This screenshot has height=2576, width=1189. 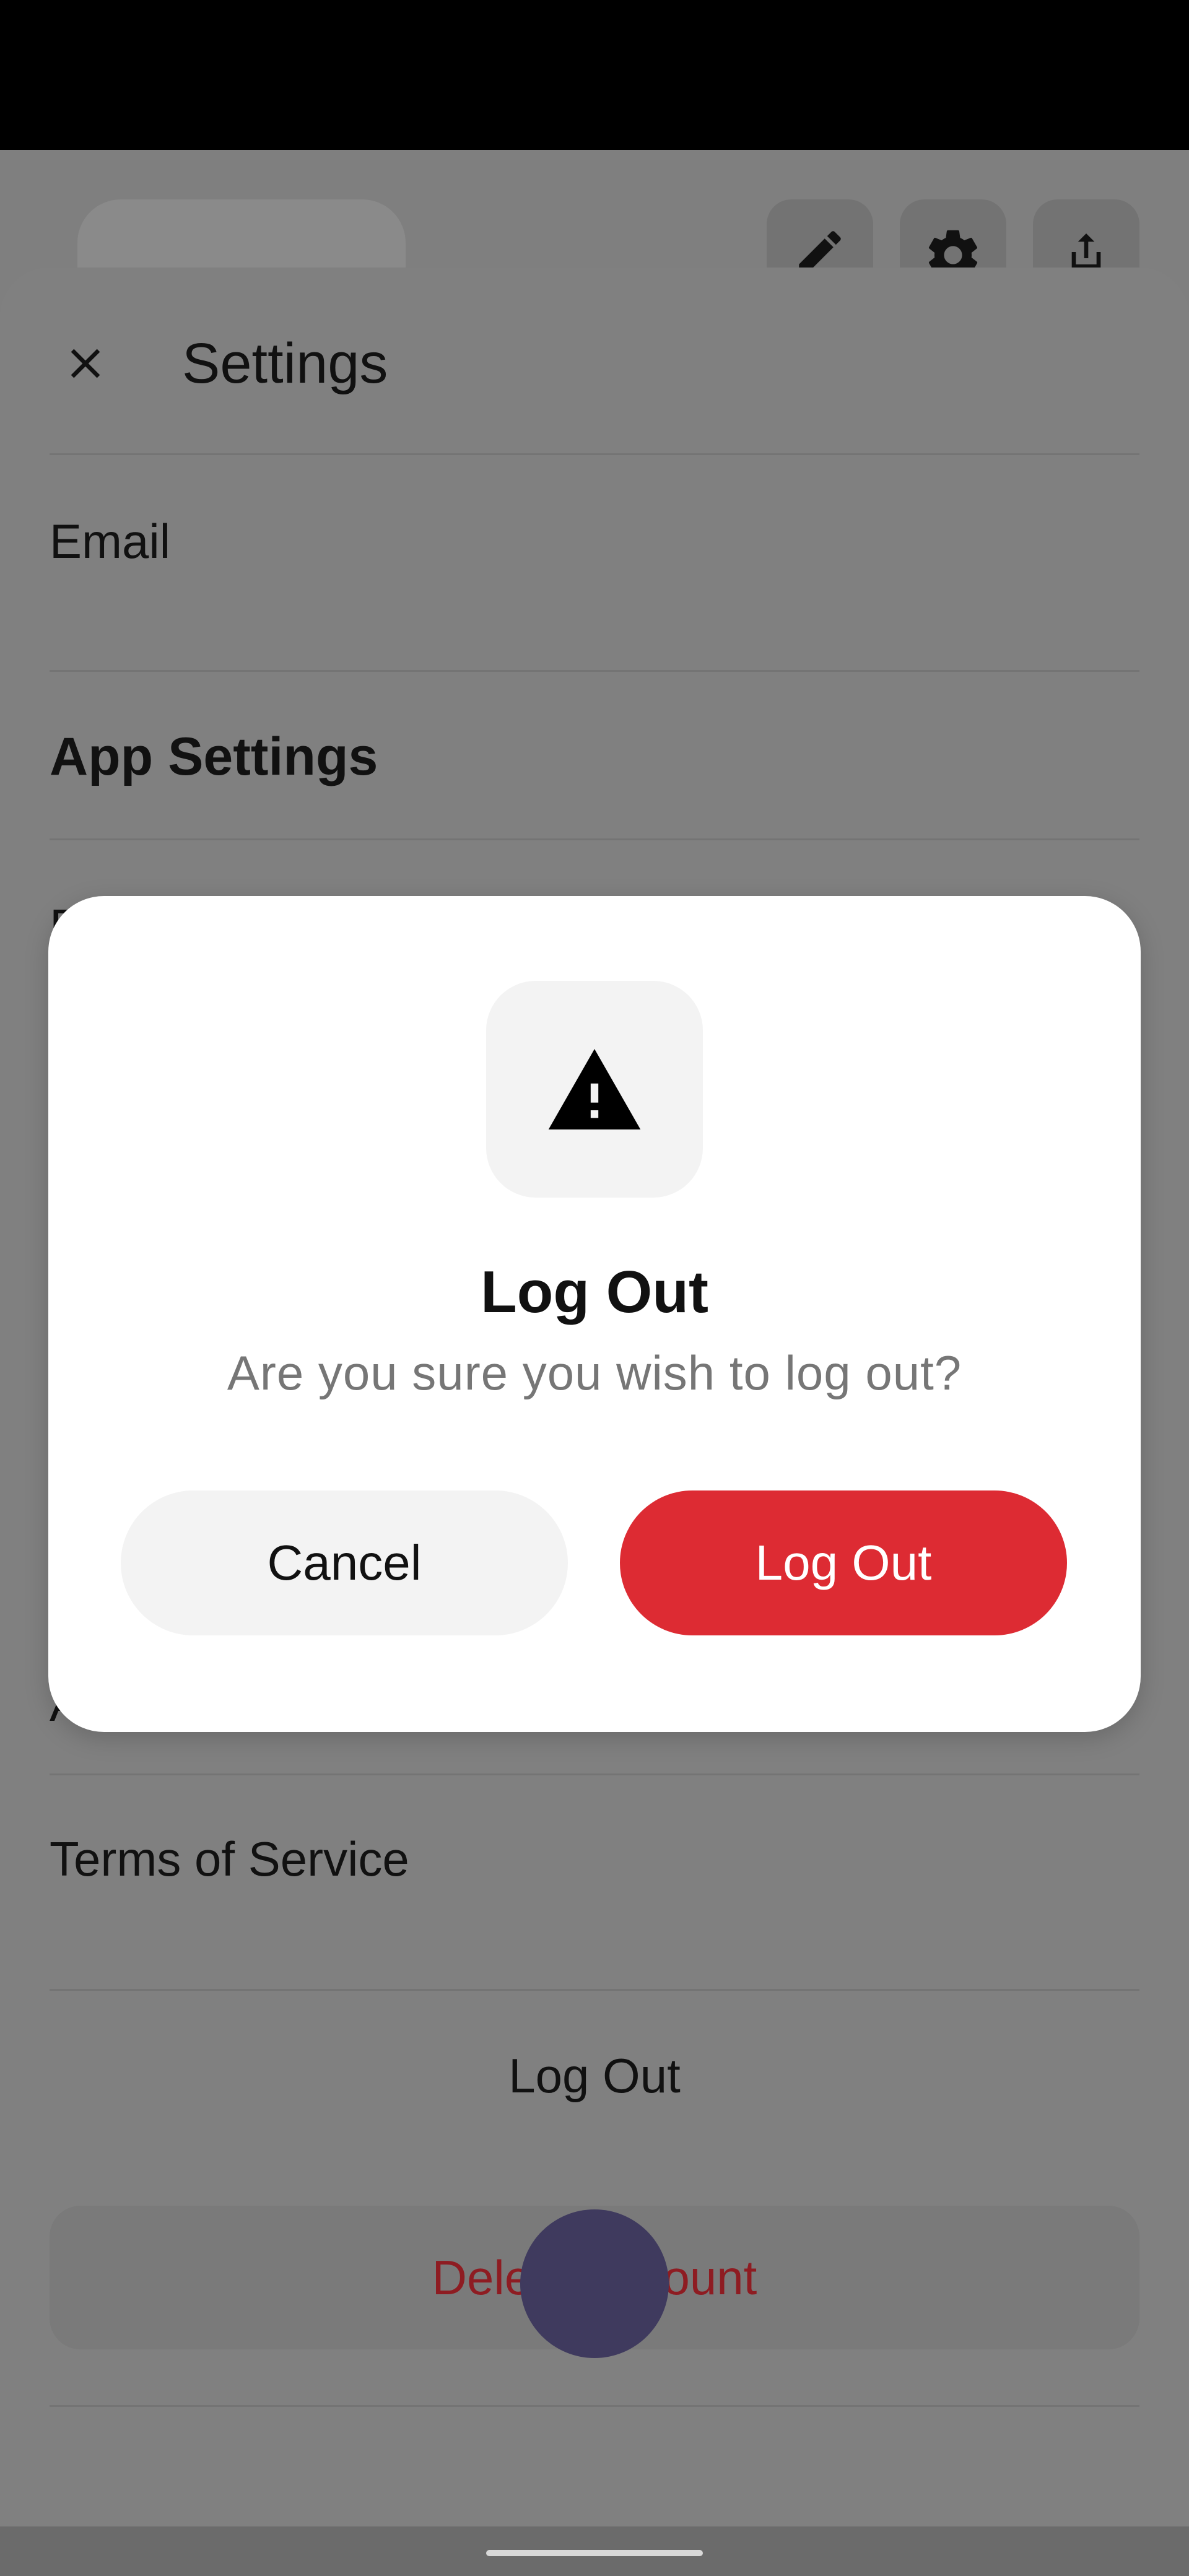 I want to click on logout-row: Log Out, so click(x=594, y=2076).